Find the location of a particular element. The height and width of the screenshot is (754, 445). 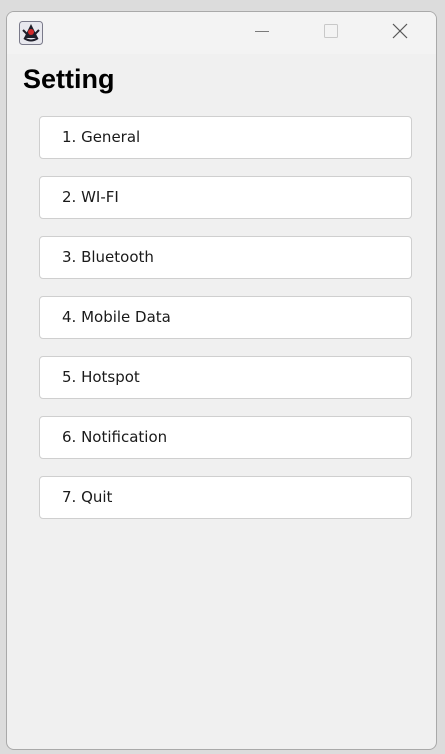

minimize-button is located at coordinates (262, 33).